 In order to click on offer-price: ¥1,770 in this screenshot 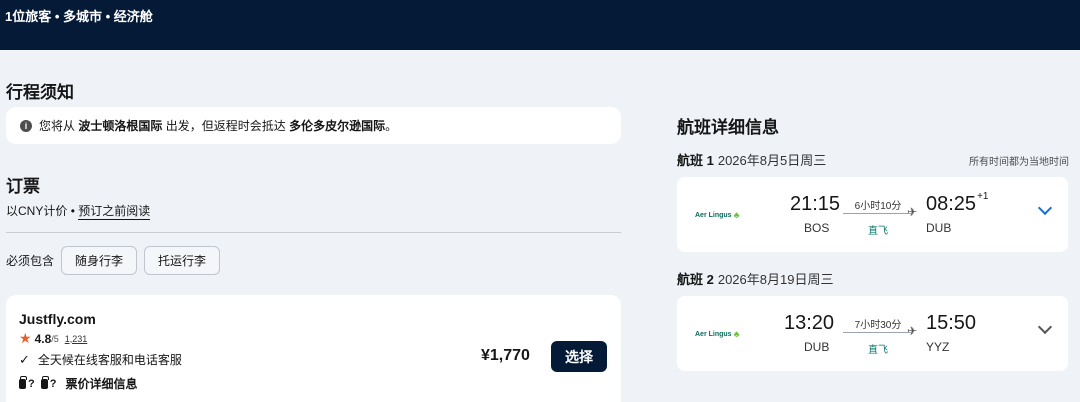, I will do `click(505, 355)`.